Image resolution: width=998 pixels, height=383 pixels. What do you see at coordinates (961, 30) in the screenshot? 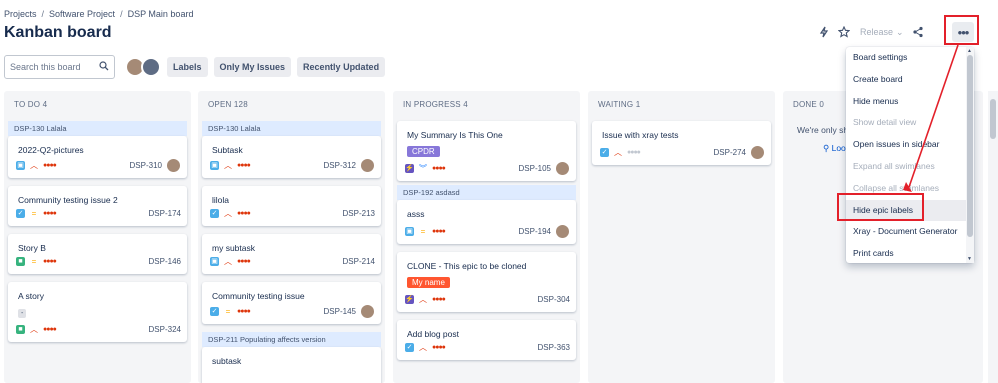
I see `annotation-box-more` at bounding box center [961, 30].